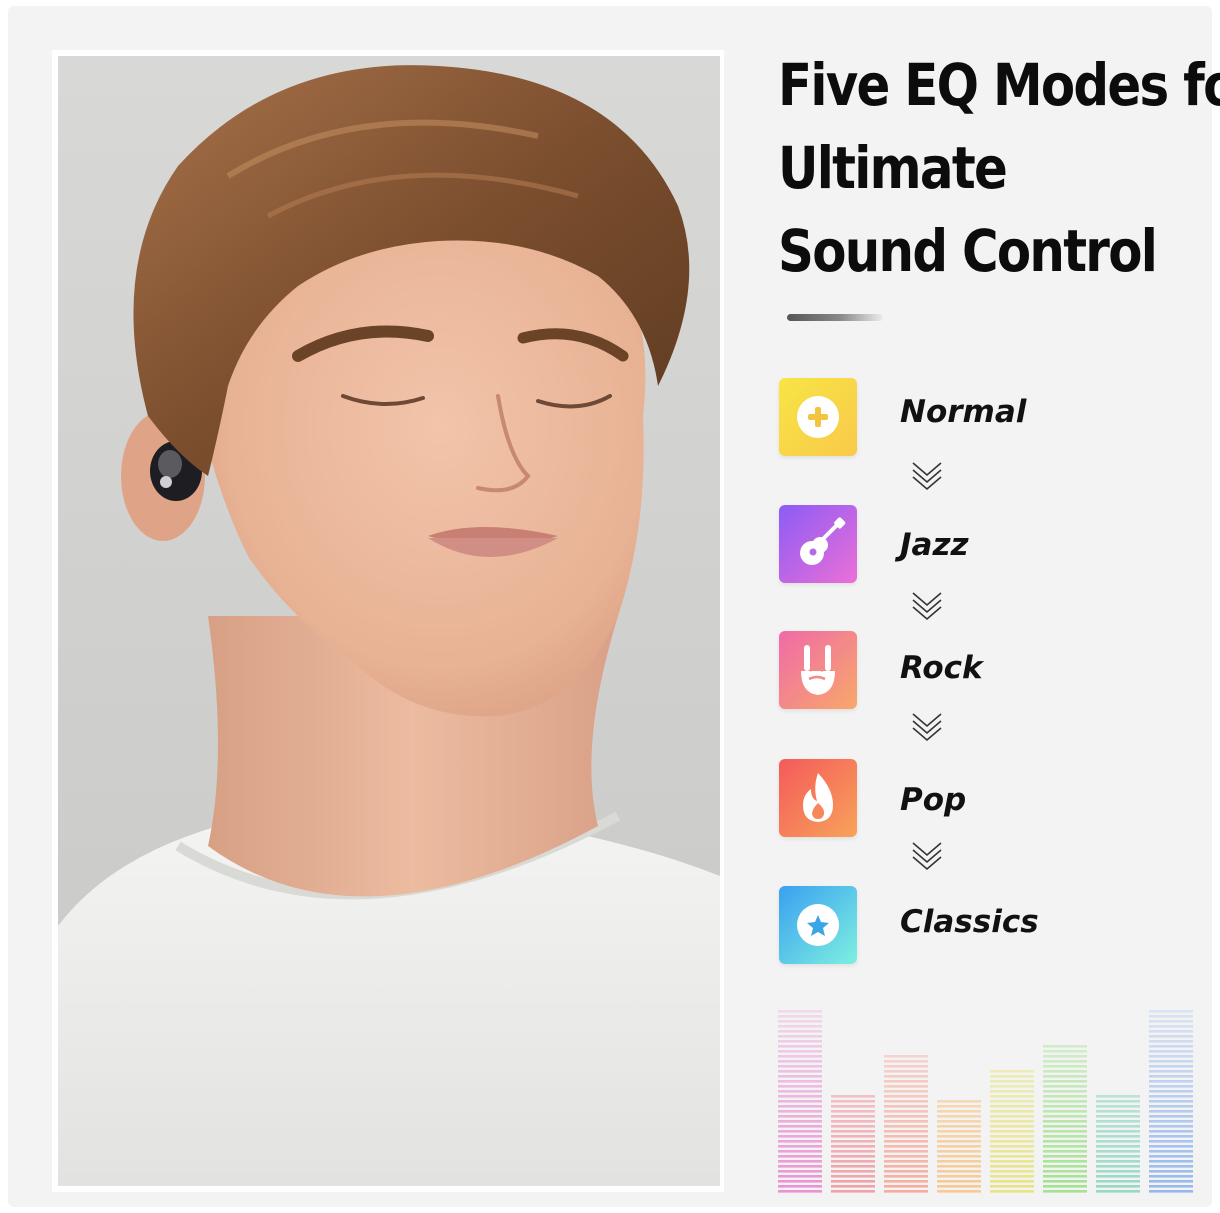 Image resolution: width=1220 pixels, height=1213 pixels. I want to click on jazz-mode-icon, so click(818, 544).